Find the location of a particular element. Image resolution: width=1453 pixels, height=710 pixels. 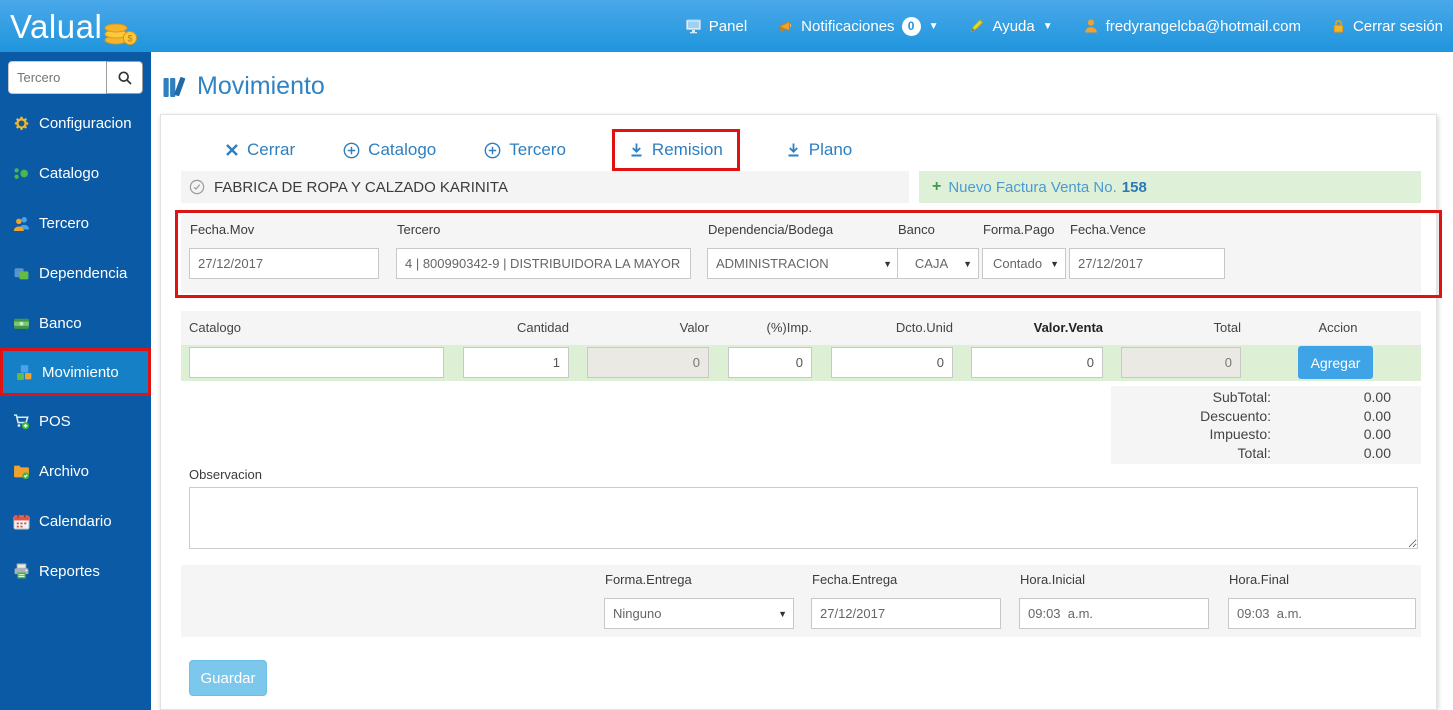

notifications-badge: 0 is located at coordinates (911, 26).